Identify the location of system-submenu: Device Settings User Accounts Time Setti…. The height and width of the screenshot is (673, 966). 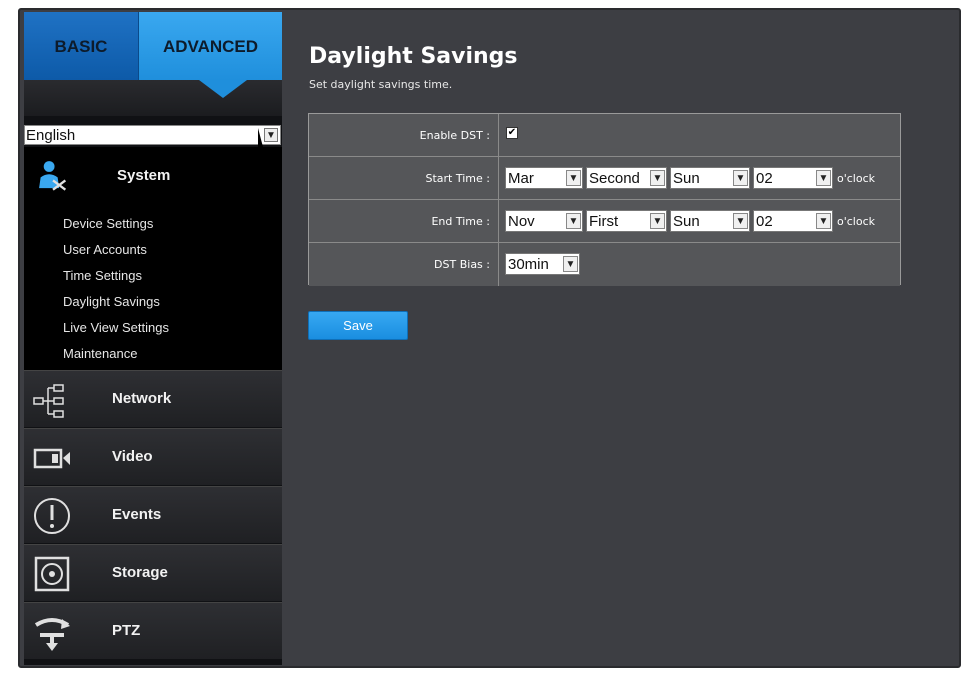
(153, 287).